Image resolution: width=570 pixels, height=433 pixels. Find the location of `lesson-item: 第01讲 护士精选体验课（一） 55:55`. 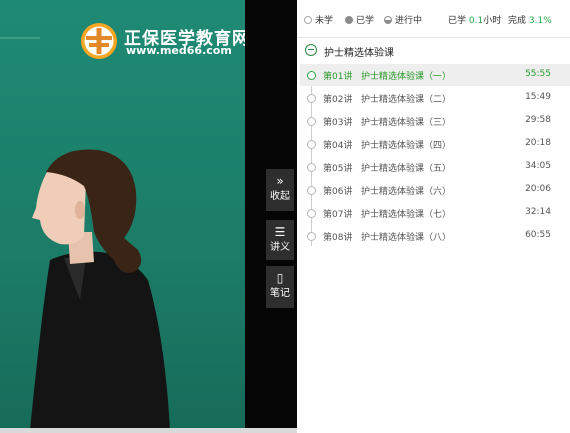

lesson-item: 第01讲 护士精选体验课（一） 55:55 is located at coordinates (435, 75).